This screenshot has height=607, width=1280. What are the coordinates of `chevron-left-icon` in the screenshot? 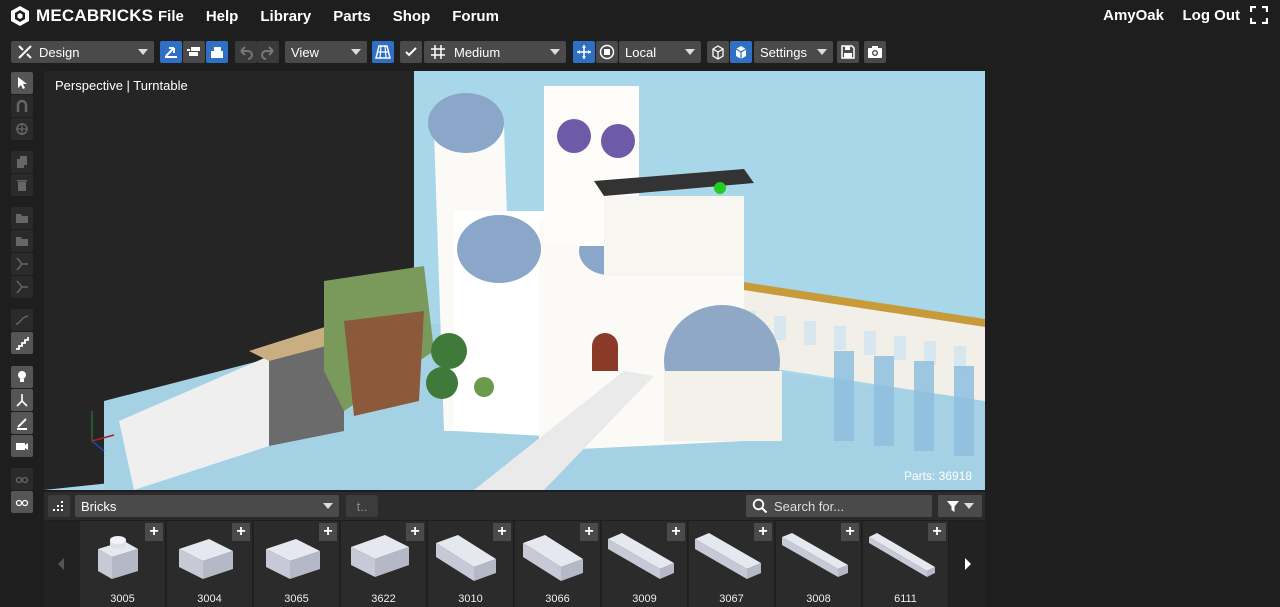 It's located at (61, 564).